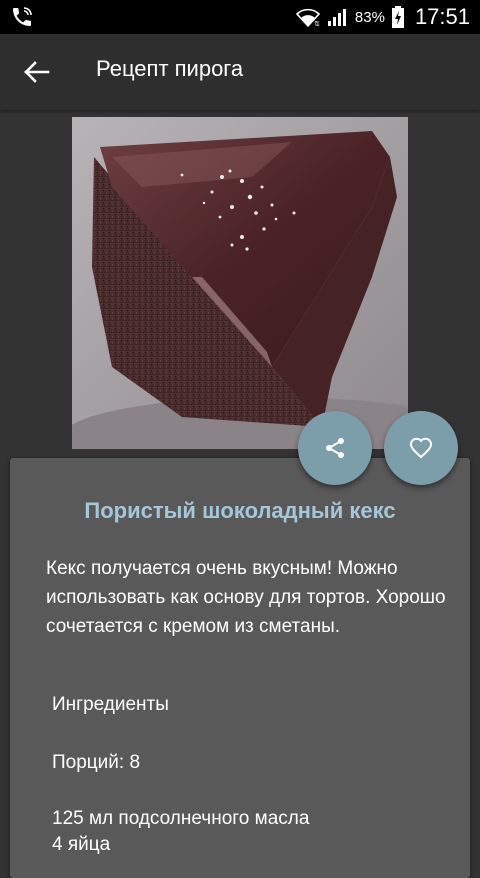  What do you see at coordinates (110, 704) in the screenshot?
I see `ingredients-header: Ингредиенты` at bounding box center [110, 704].